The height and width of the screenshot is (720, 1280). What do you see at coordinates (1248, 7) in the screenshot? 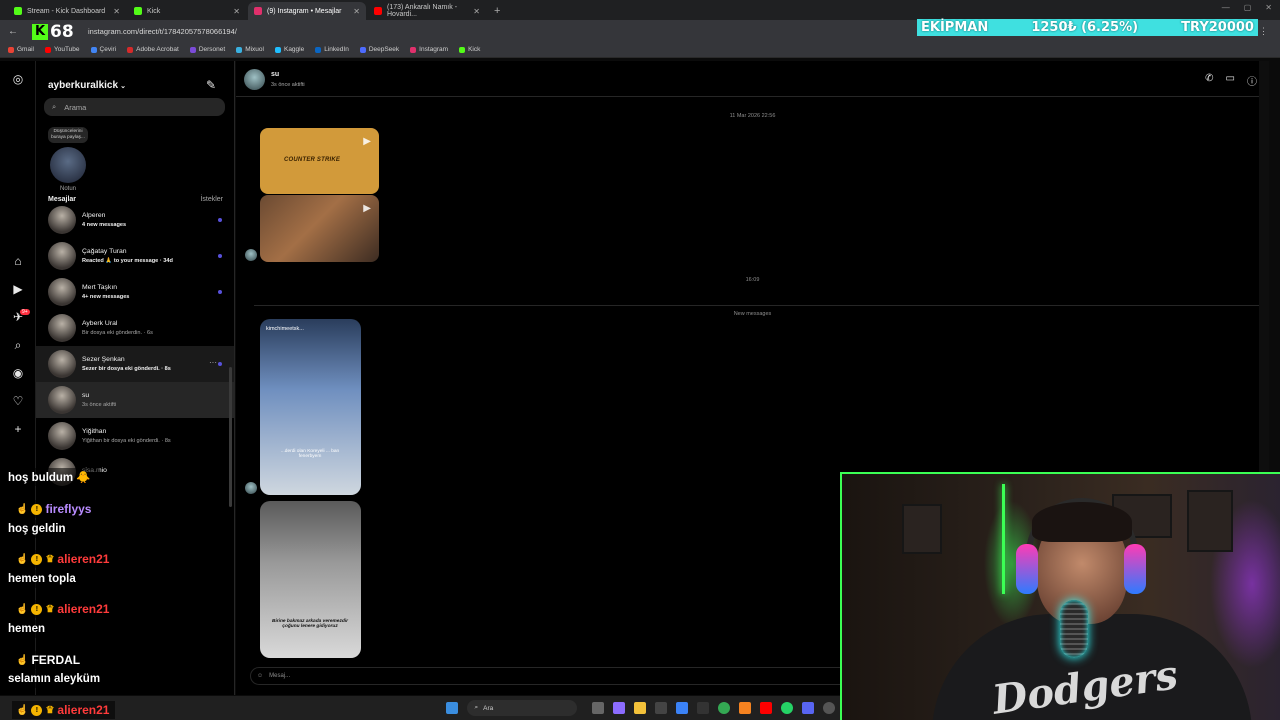
I see `maximize-icon: ▢` at bounding box center [1248, 7].